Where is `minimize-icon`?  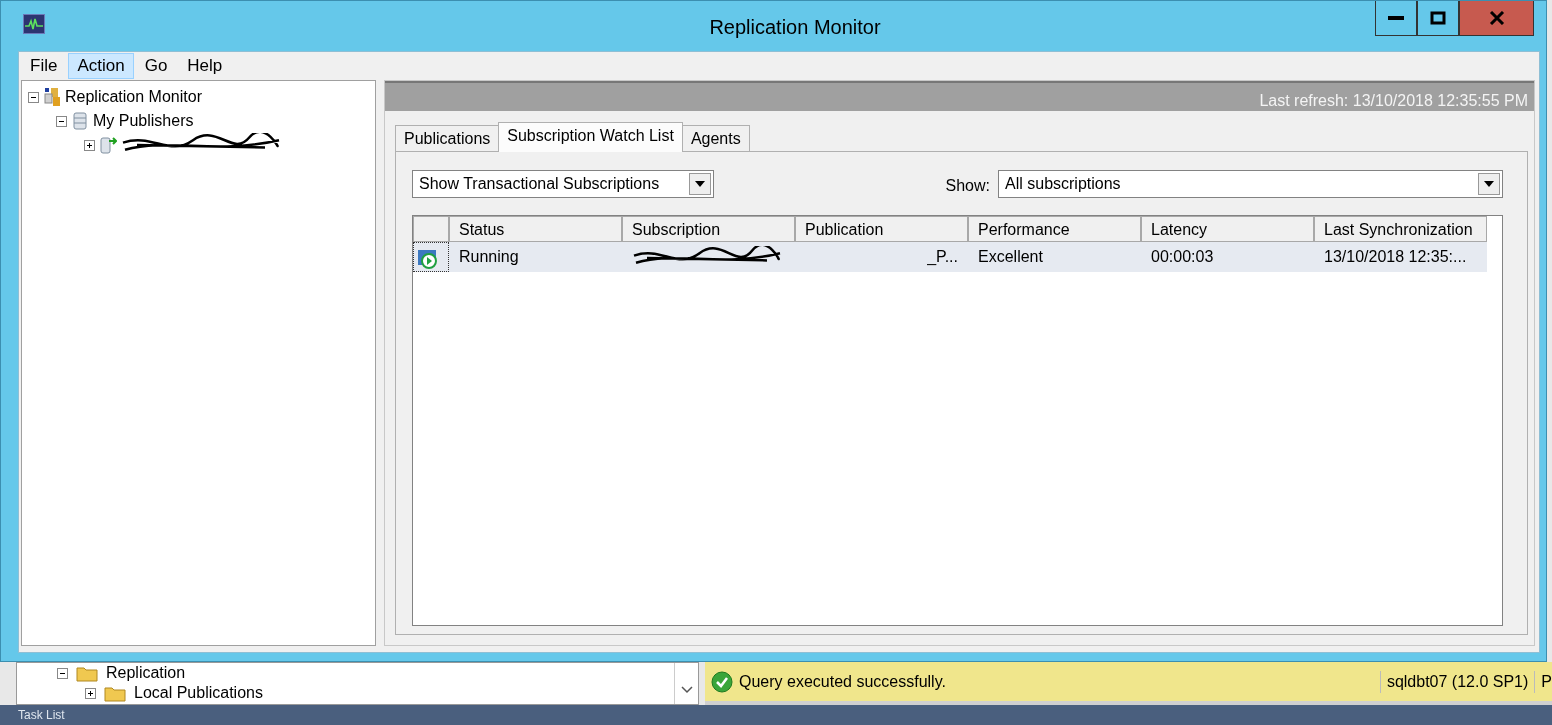
minimize-icon is located at coordinates (1396, 18).